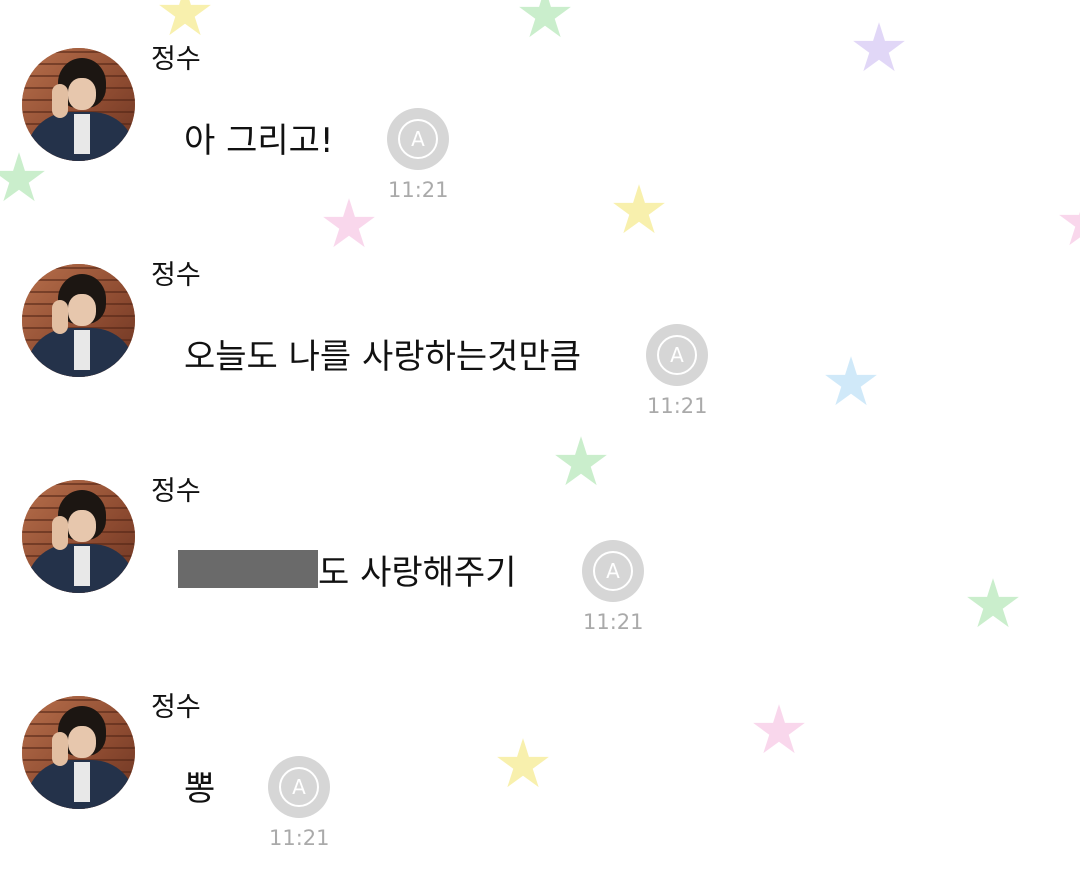 This screenshot has width=1080, height=878. I want to click on message-text: 뽕, so click(200, 788).